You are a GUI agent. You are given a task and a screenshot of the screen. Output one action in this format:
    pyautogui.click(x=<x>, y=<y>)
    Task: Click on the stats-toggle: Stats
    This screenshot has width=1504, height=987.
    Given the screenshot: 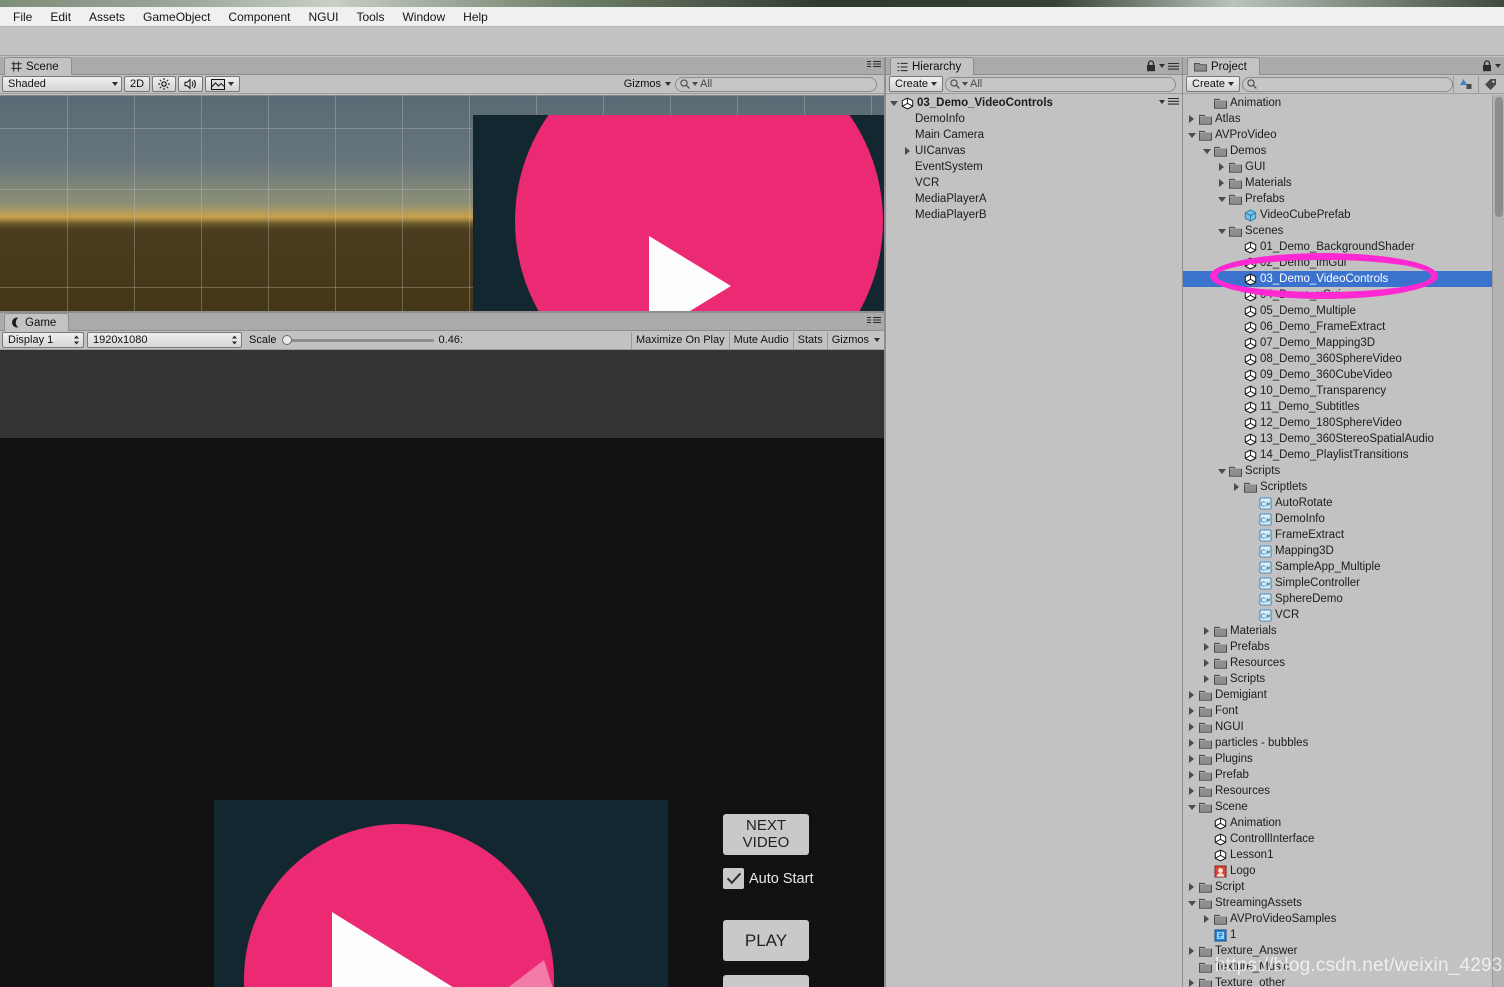 What is the action you would take?
    pyautogui.click(x=809, y=340)
    